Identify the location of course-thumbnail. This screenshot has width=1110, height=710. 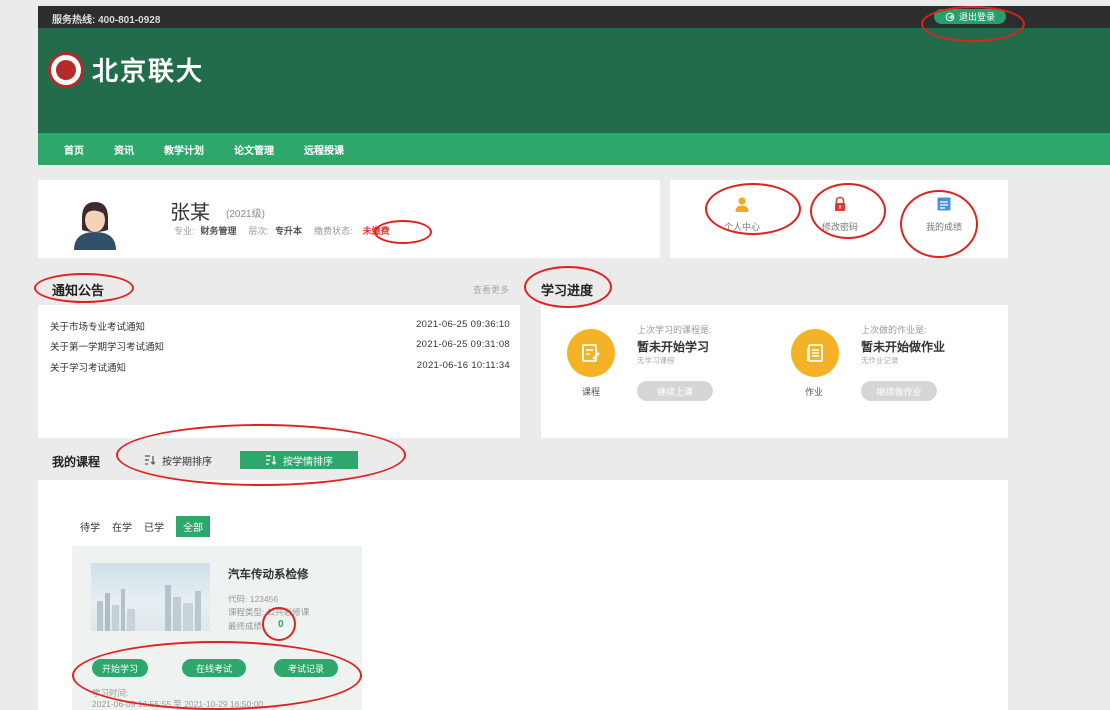
(150, 597).